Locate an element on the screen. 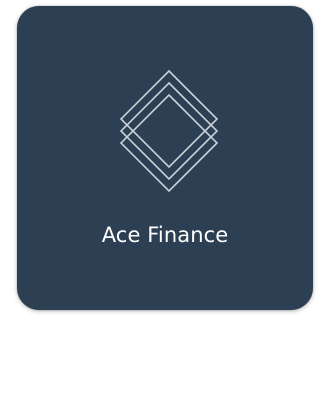 The height and width of the screenshot is (394, 320). logo-diamond-outline-middle is located at coordinates (169, 131).